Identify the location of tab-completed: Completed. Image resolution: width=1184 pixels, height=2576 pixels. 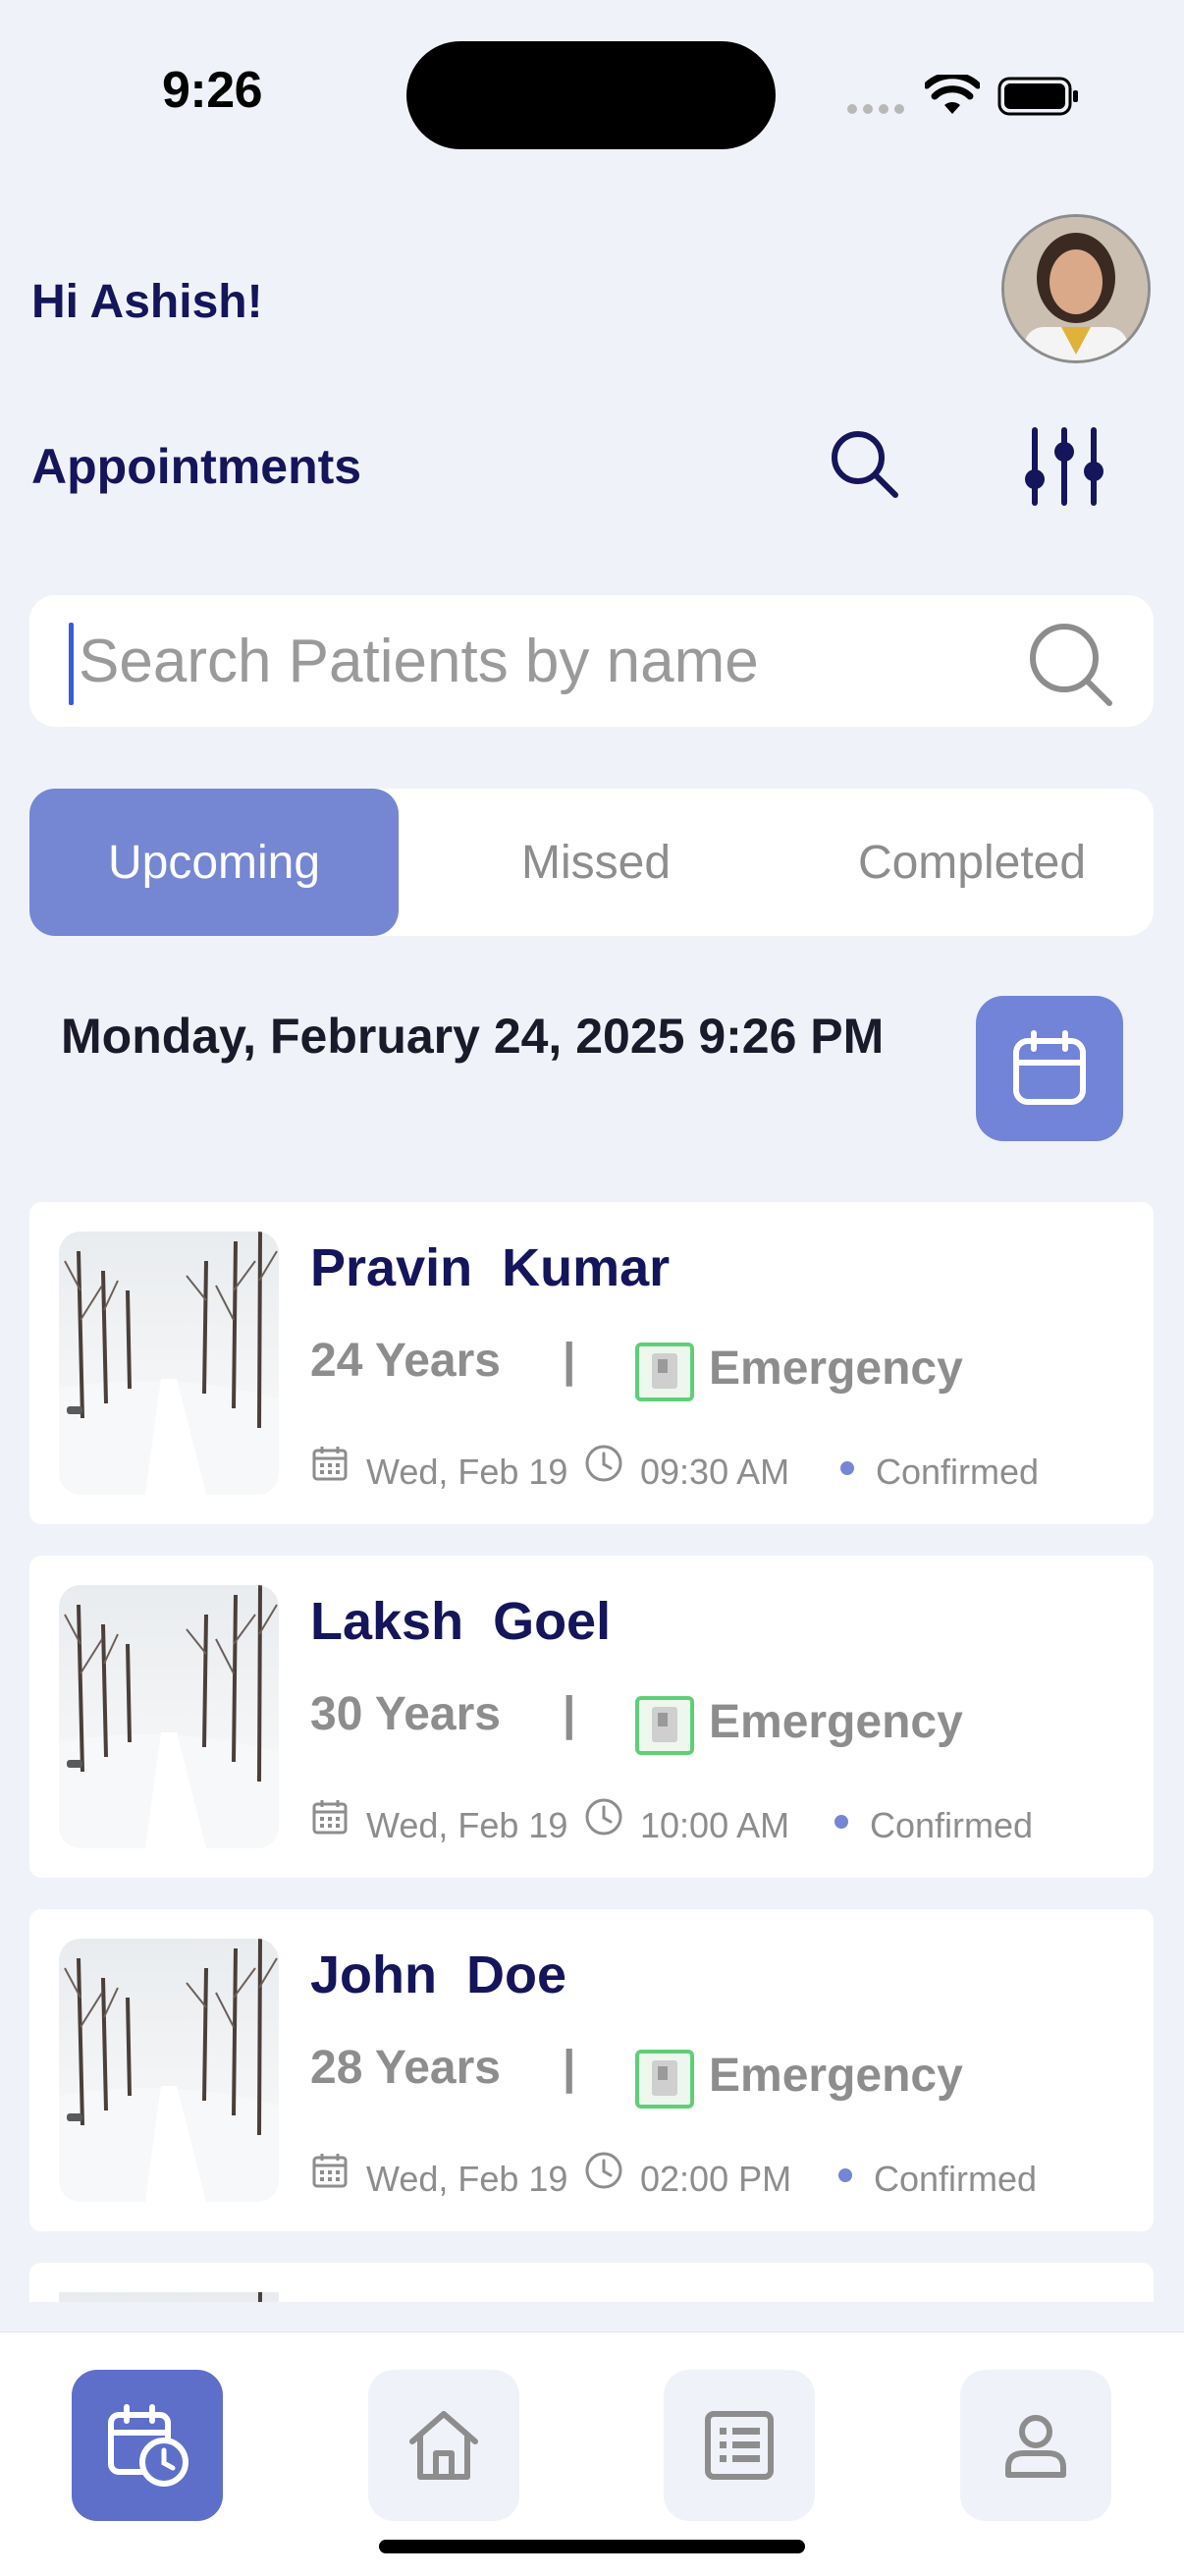
(972, 863).